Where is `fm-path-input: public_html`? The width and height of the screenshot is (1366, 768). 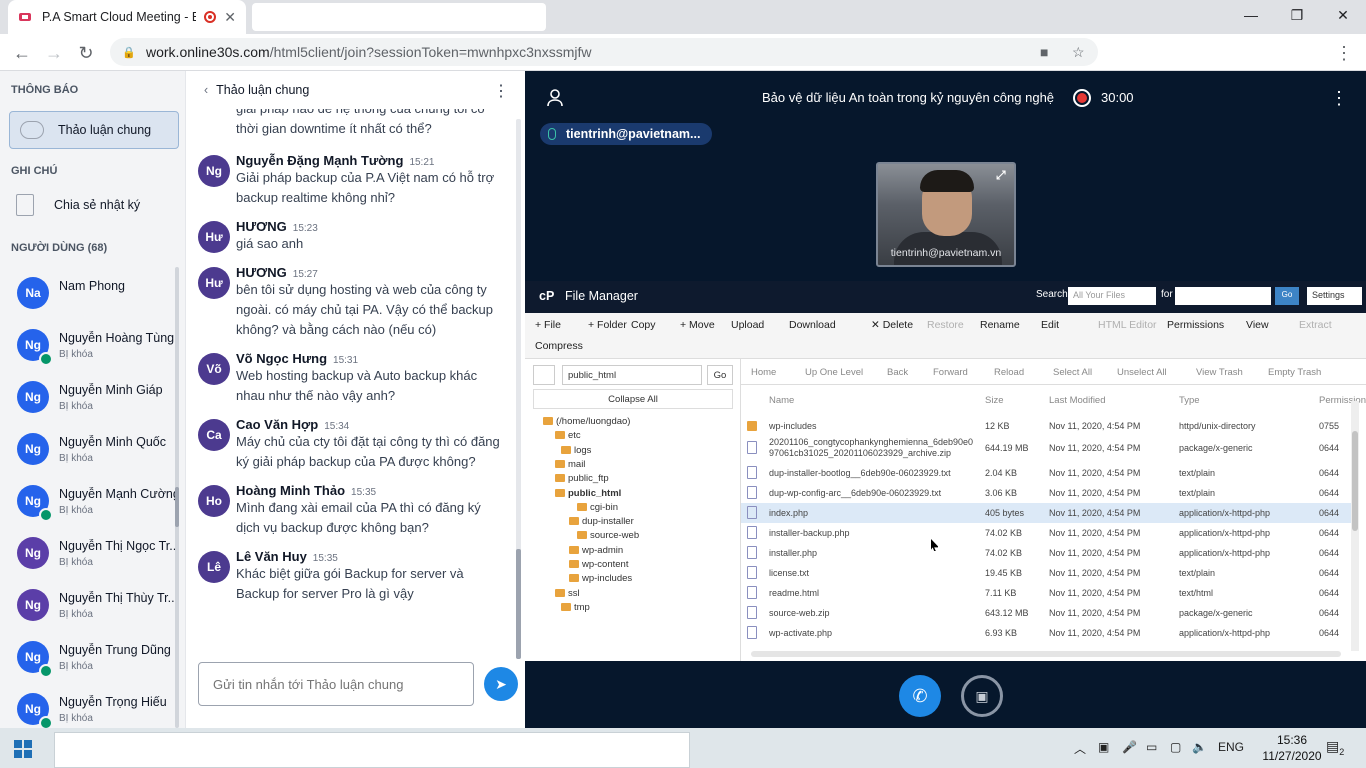 fm-path-input: public_html is located at coordinates (632, 375).